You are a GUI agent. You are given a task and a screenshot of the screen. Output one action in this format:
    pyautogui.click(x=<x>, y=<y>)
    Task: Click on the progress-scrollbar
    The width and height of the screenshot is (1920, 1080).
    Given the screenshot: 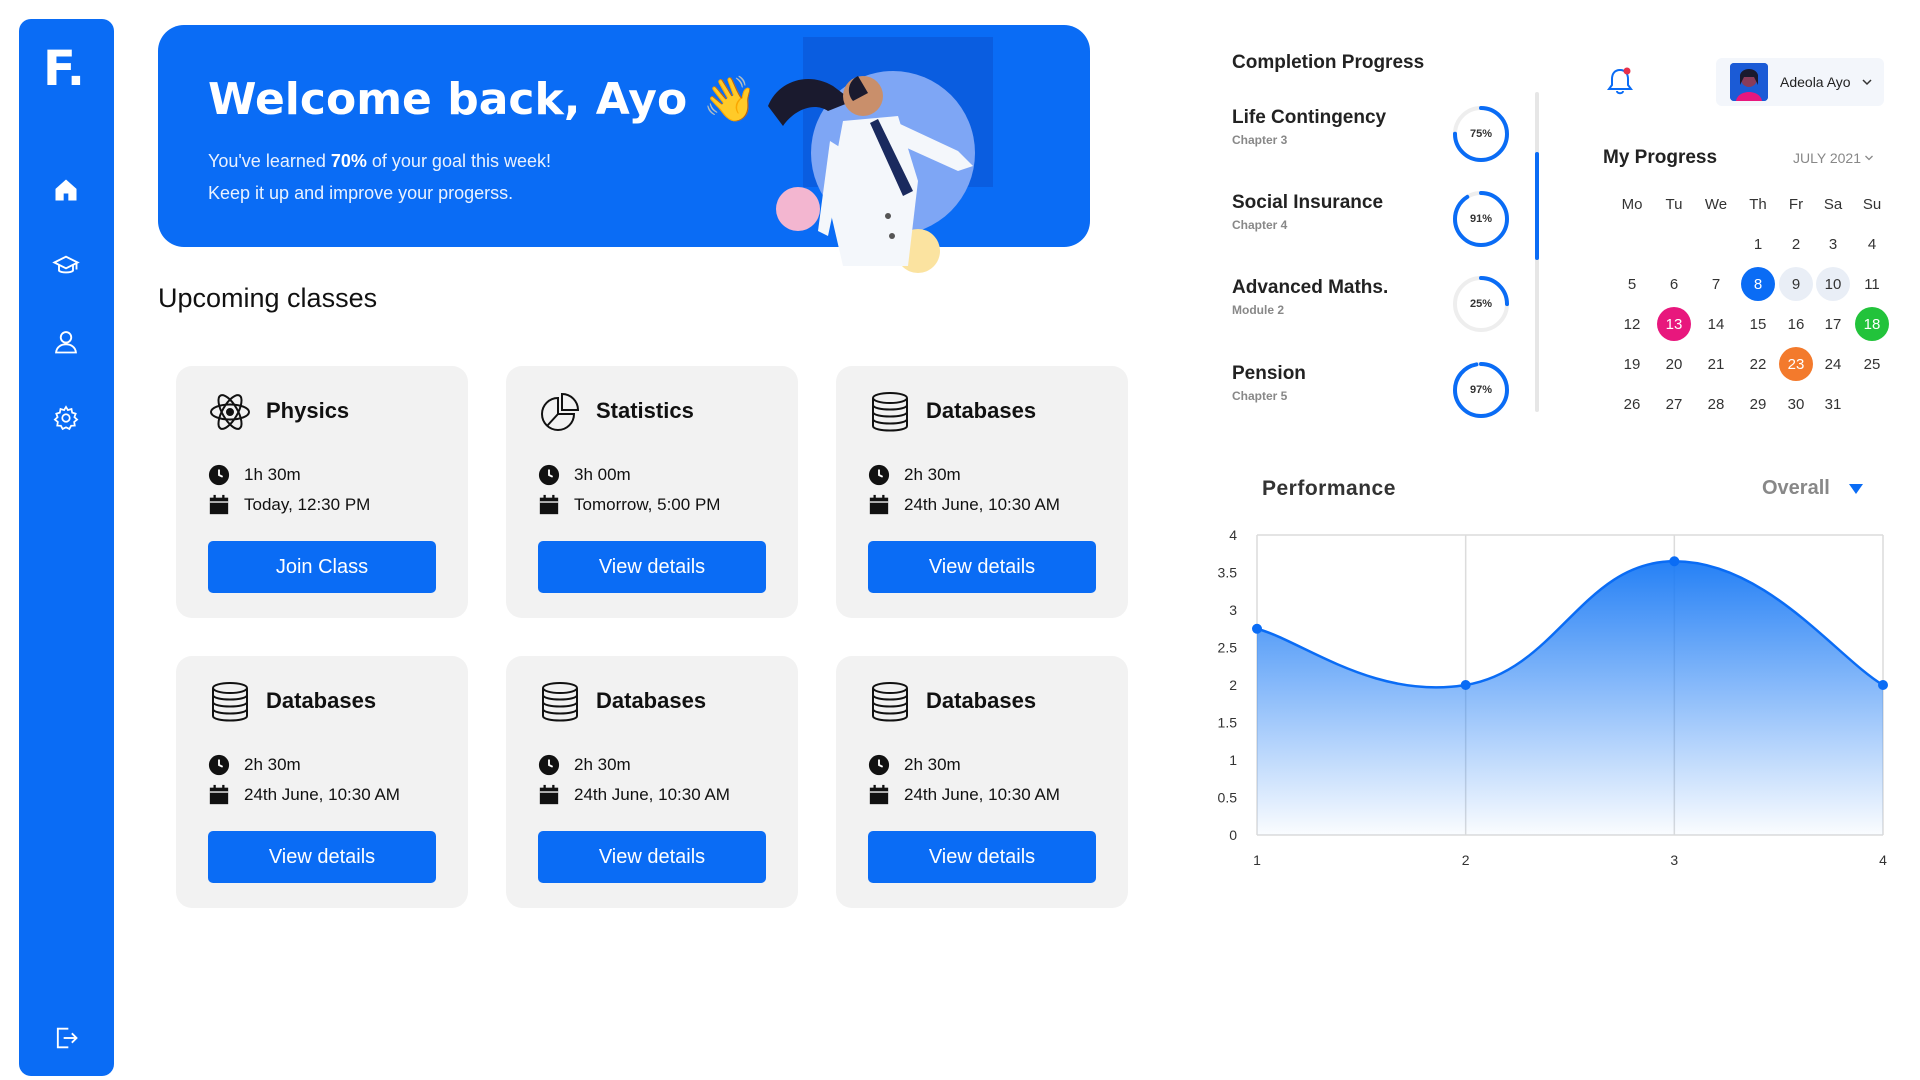 What is the action you would take?
    pyautogui.click(x=1537, y=252)
    